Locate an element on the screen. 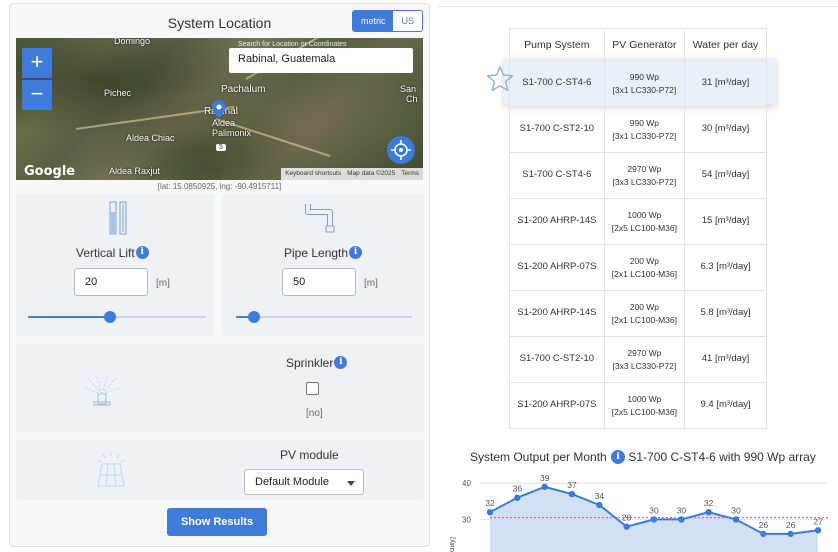  unit-metric-button: metric is located at coordinates (373, 21).